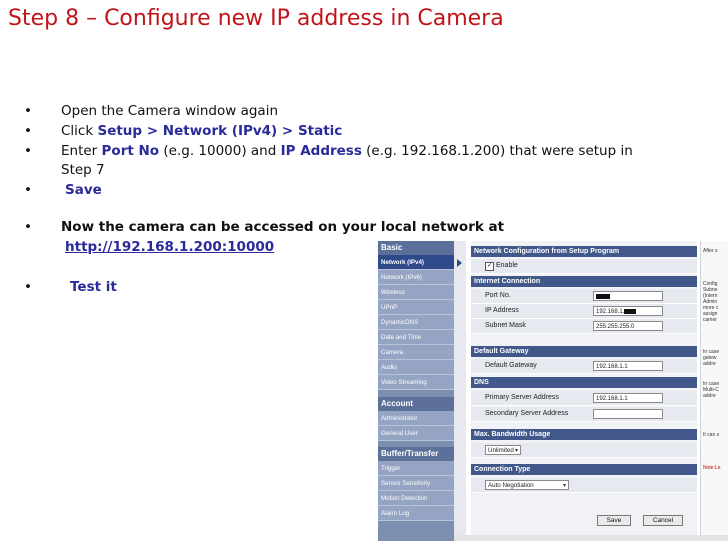  I want to click on port-row: Port No., so click(584, 296).